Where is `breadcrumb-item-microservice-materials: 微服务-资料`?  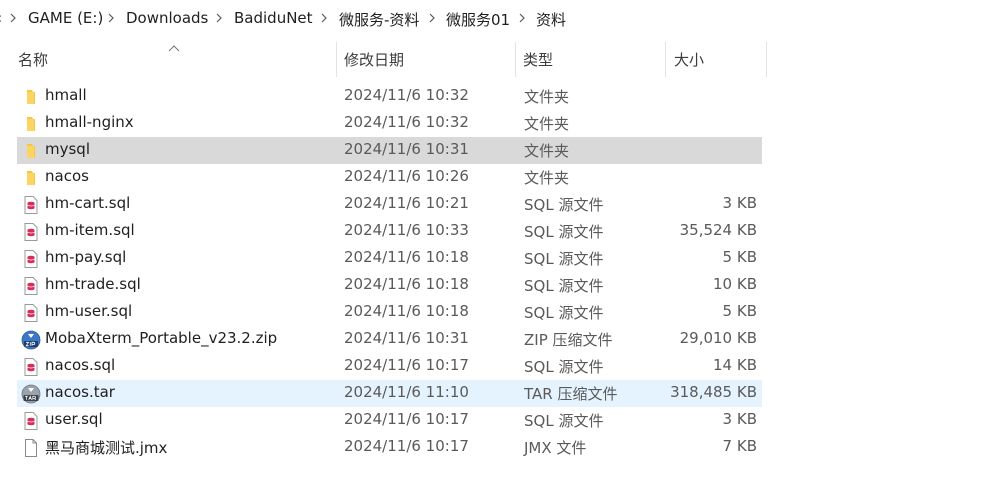 breadcrumb-item-microservice-materials: 微服务-资料 is located at coordinates (379, 19).